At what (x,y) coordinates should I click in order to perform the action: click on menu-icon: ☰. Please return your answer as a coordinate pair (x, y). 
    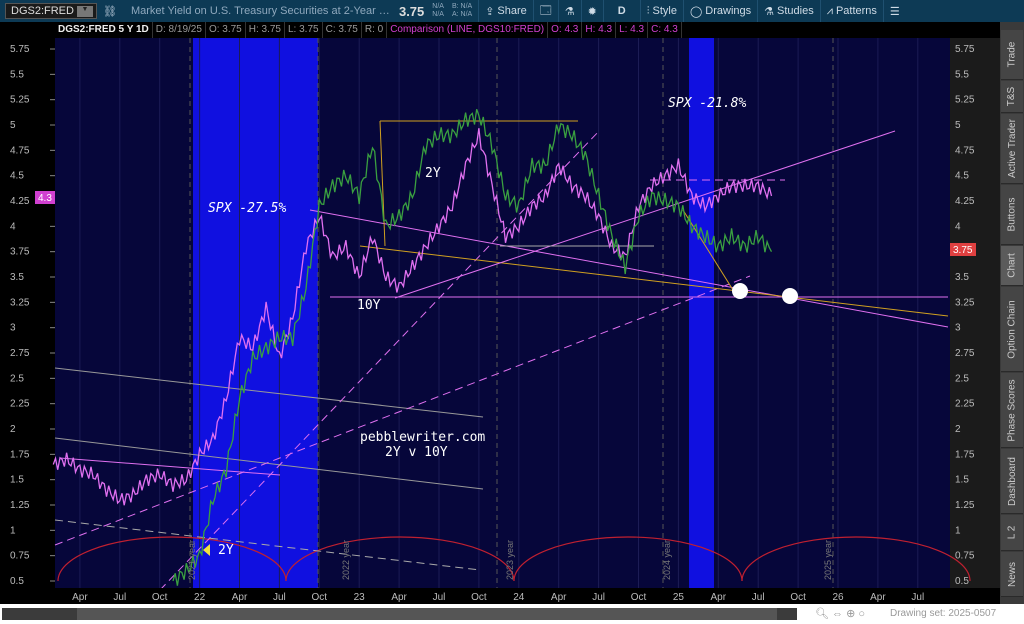
    Looking at the image, I should click on (894, 11).